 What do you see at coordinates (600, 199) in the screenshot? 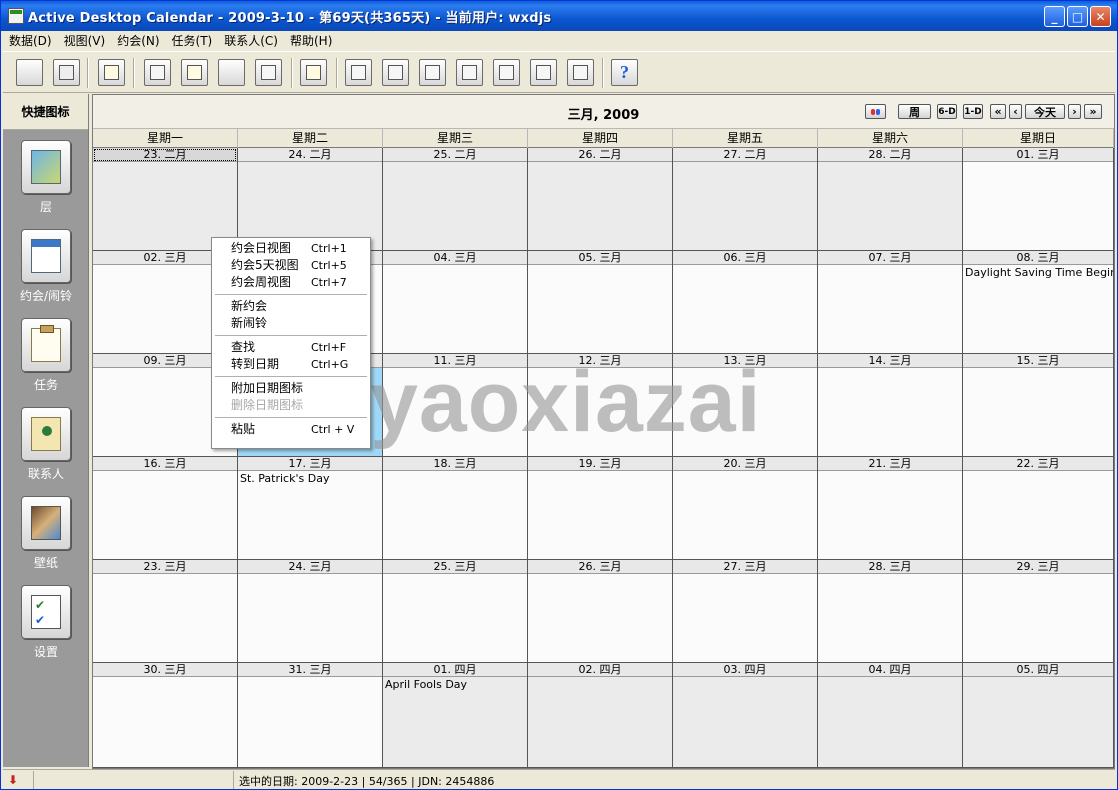
I see `day-cell: 26. 二月` at bounding box center [600, 199].